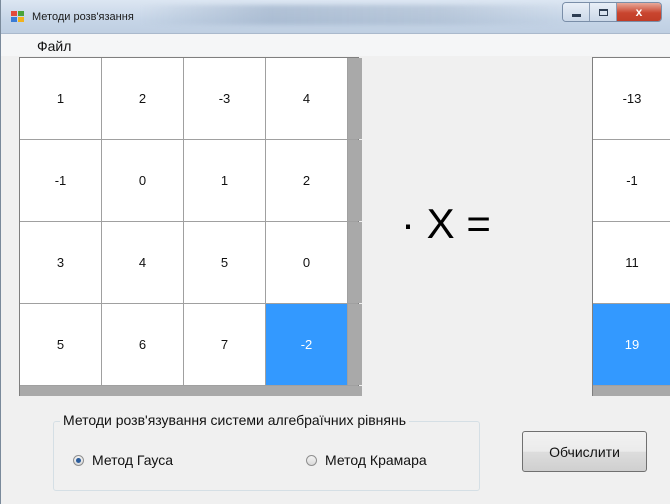  I want to click on radio-gauss: Метод Гауса, so click(123, 460).